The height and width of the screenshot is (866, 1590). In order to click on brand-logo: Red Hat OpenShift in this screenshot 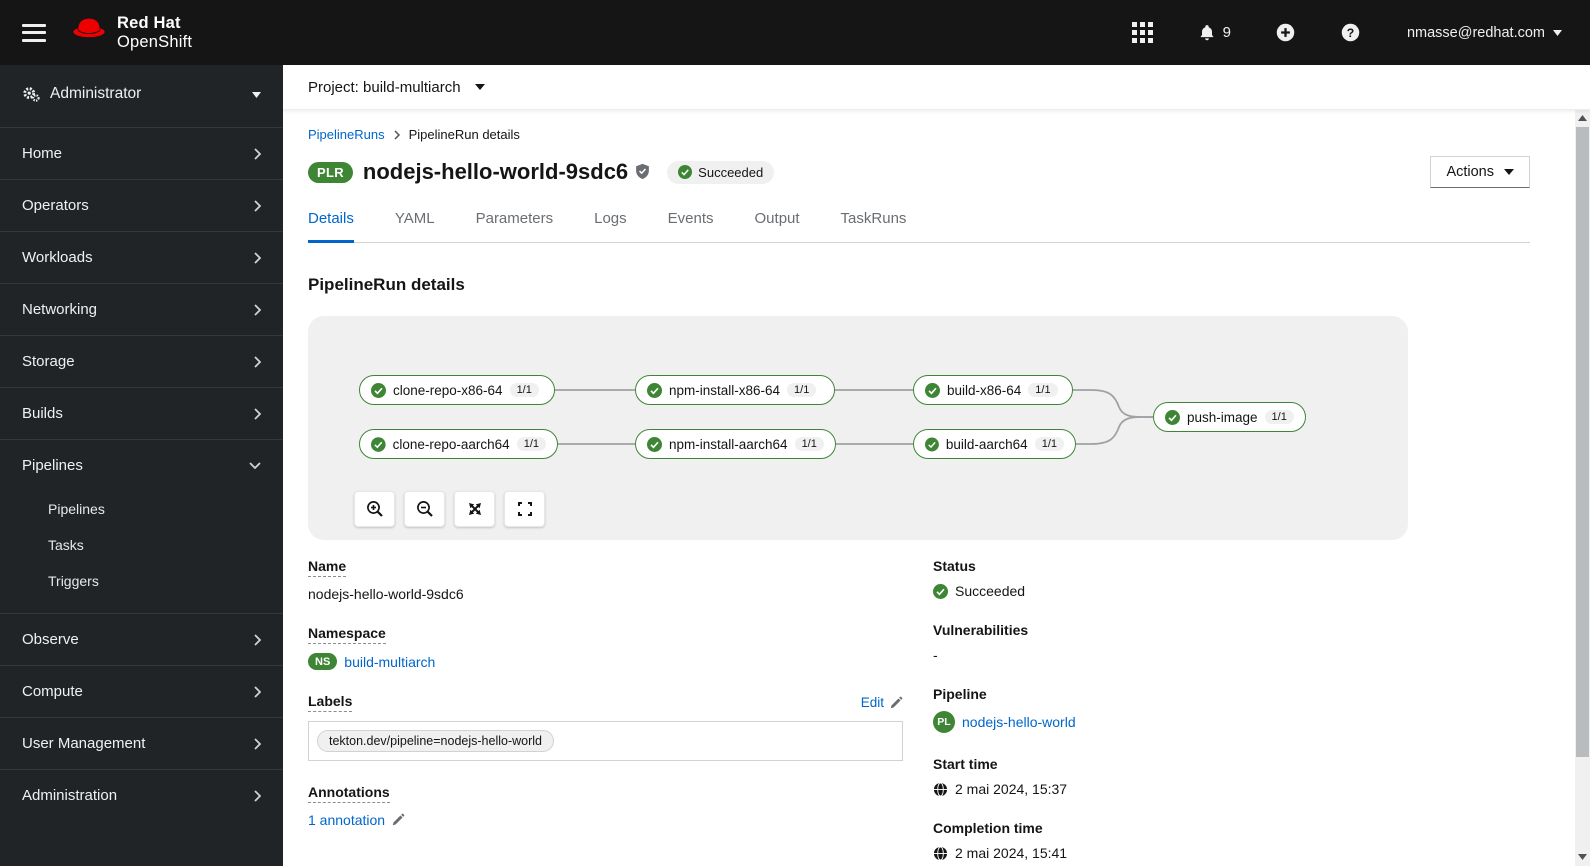, I will do `click(131, 33)`.